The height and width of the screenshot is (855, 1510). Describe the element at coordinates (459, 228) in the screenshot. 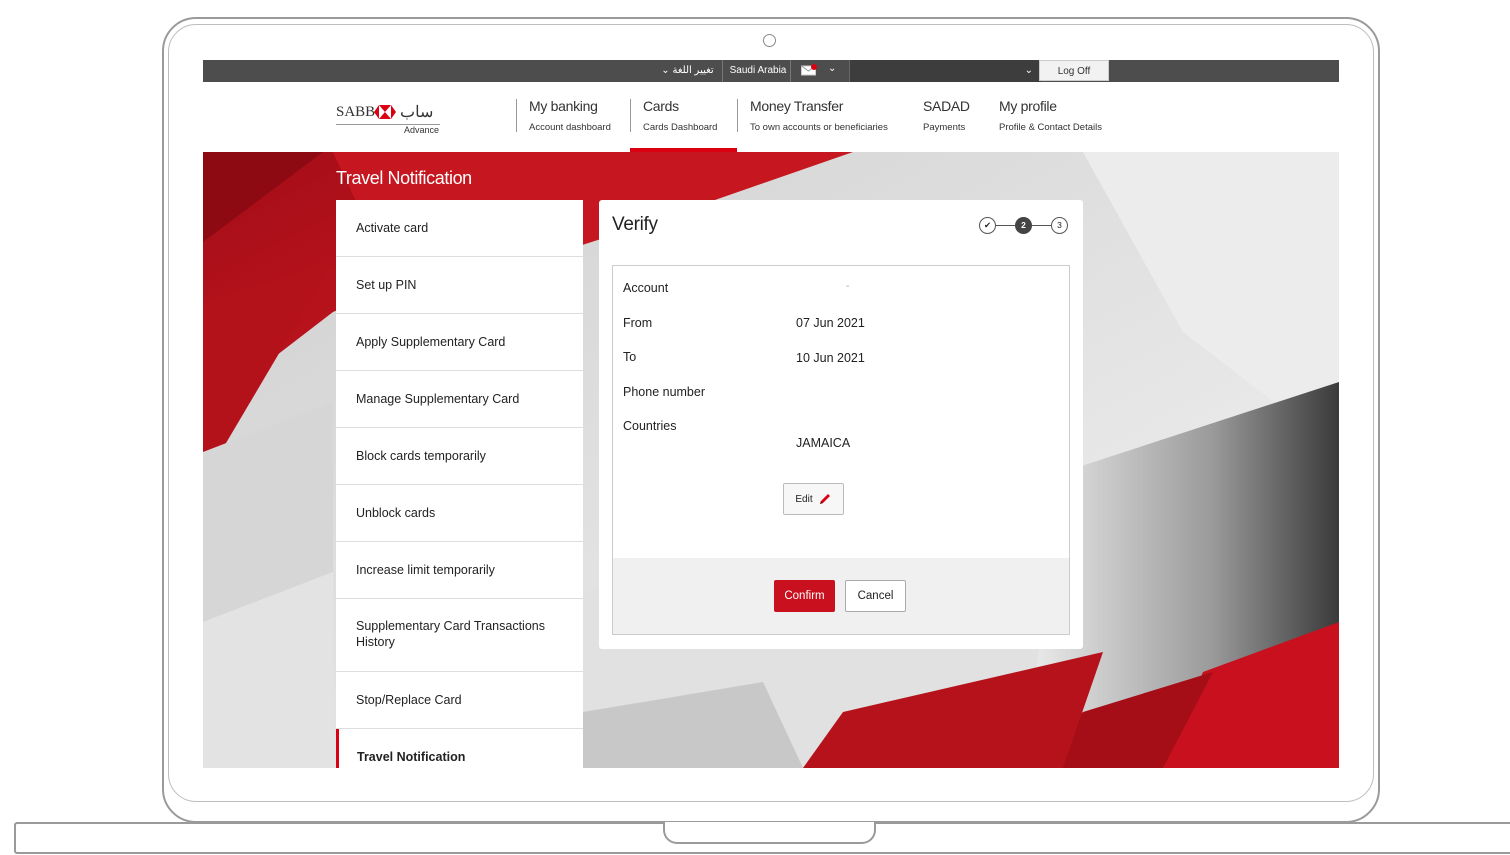

I see `sidebar-item-activate-card: Activate card` at that location.